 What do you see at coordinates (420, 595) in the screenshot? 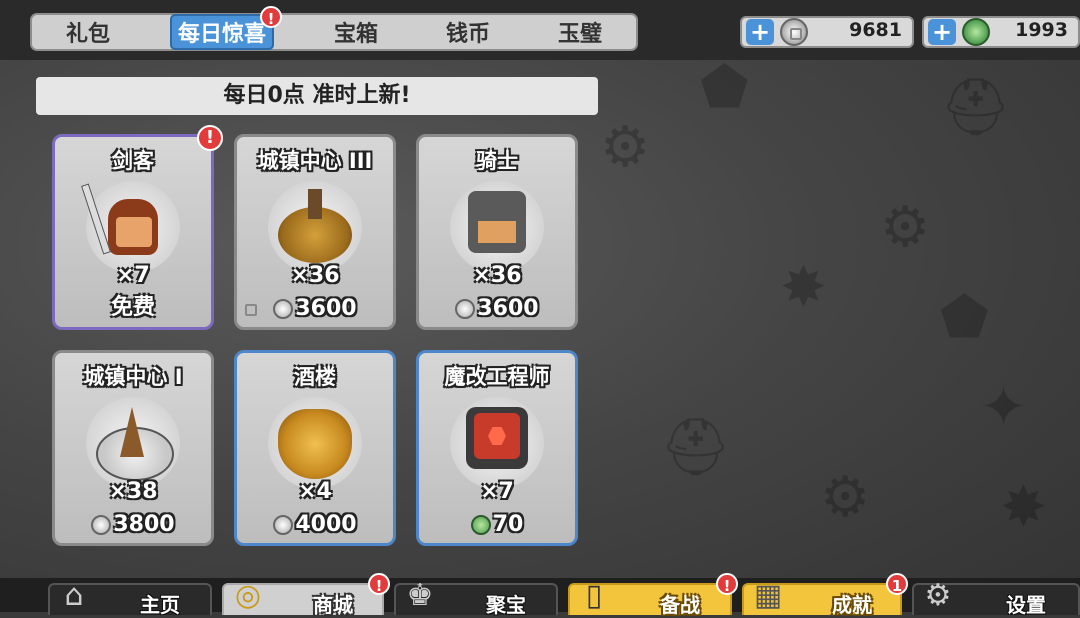
I see `treasure-icon: ♚` at bounding box center [420, 595].